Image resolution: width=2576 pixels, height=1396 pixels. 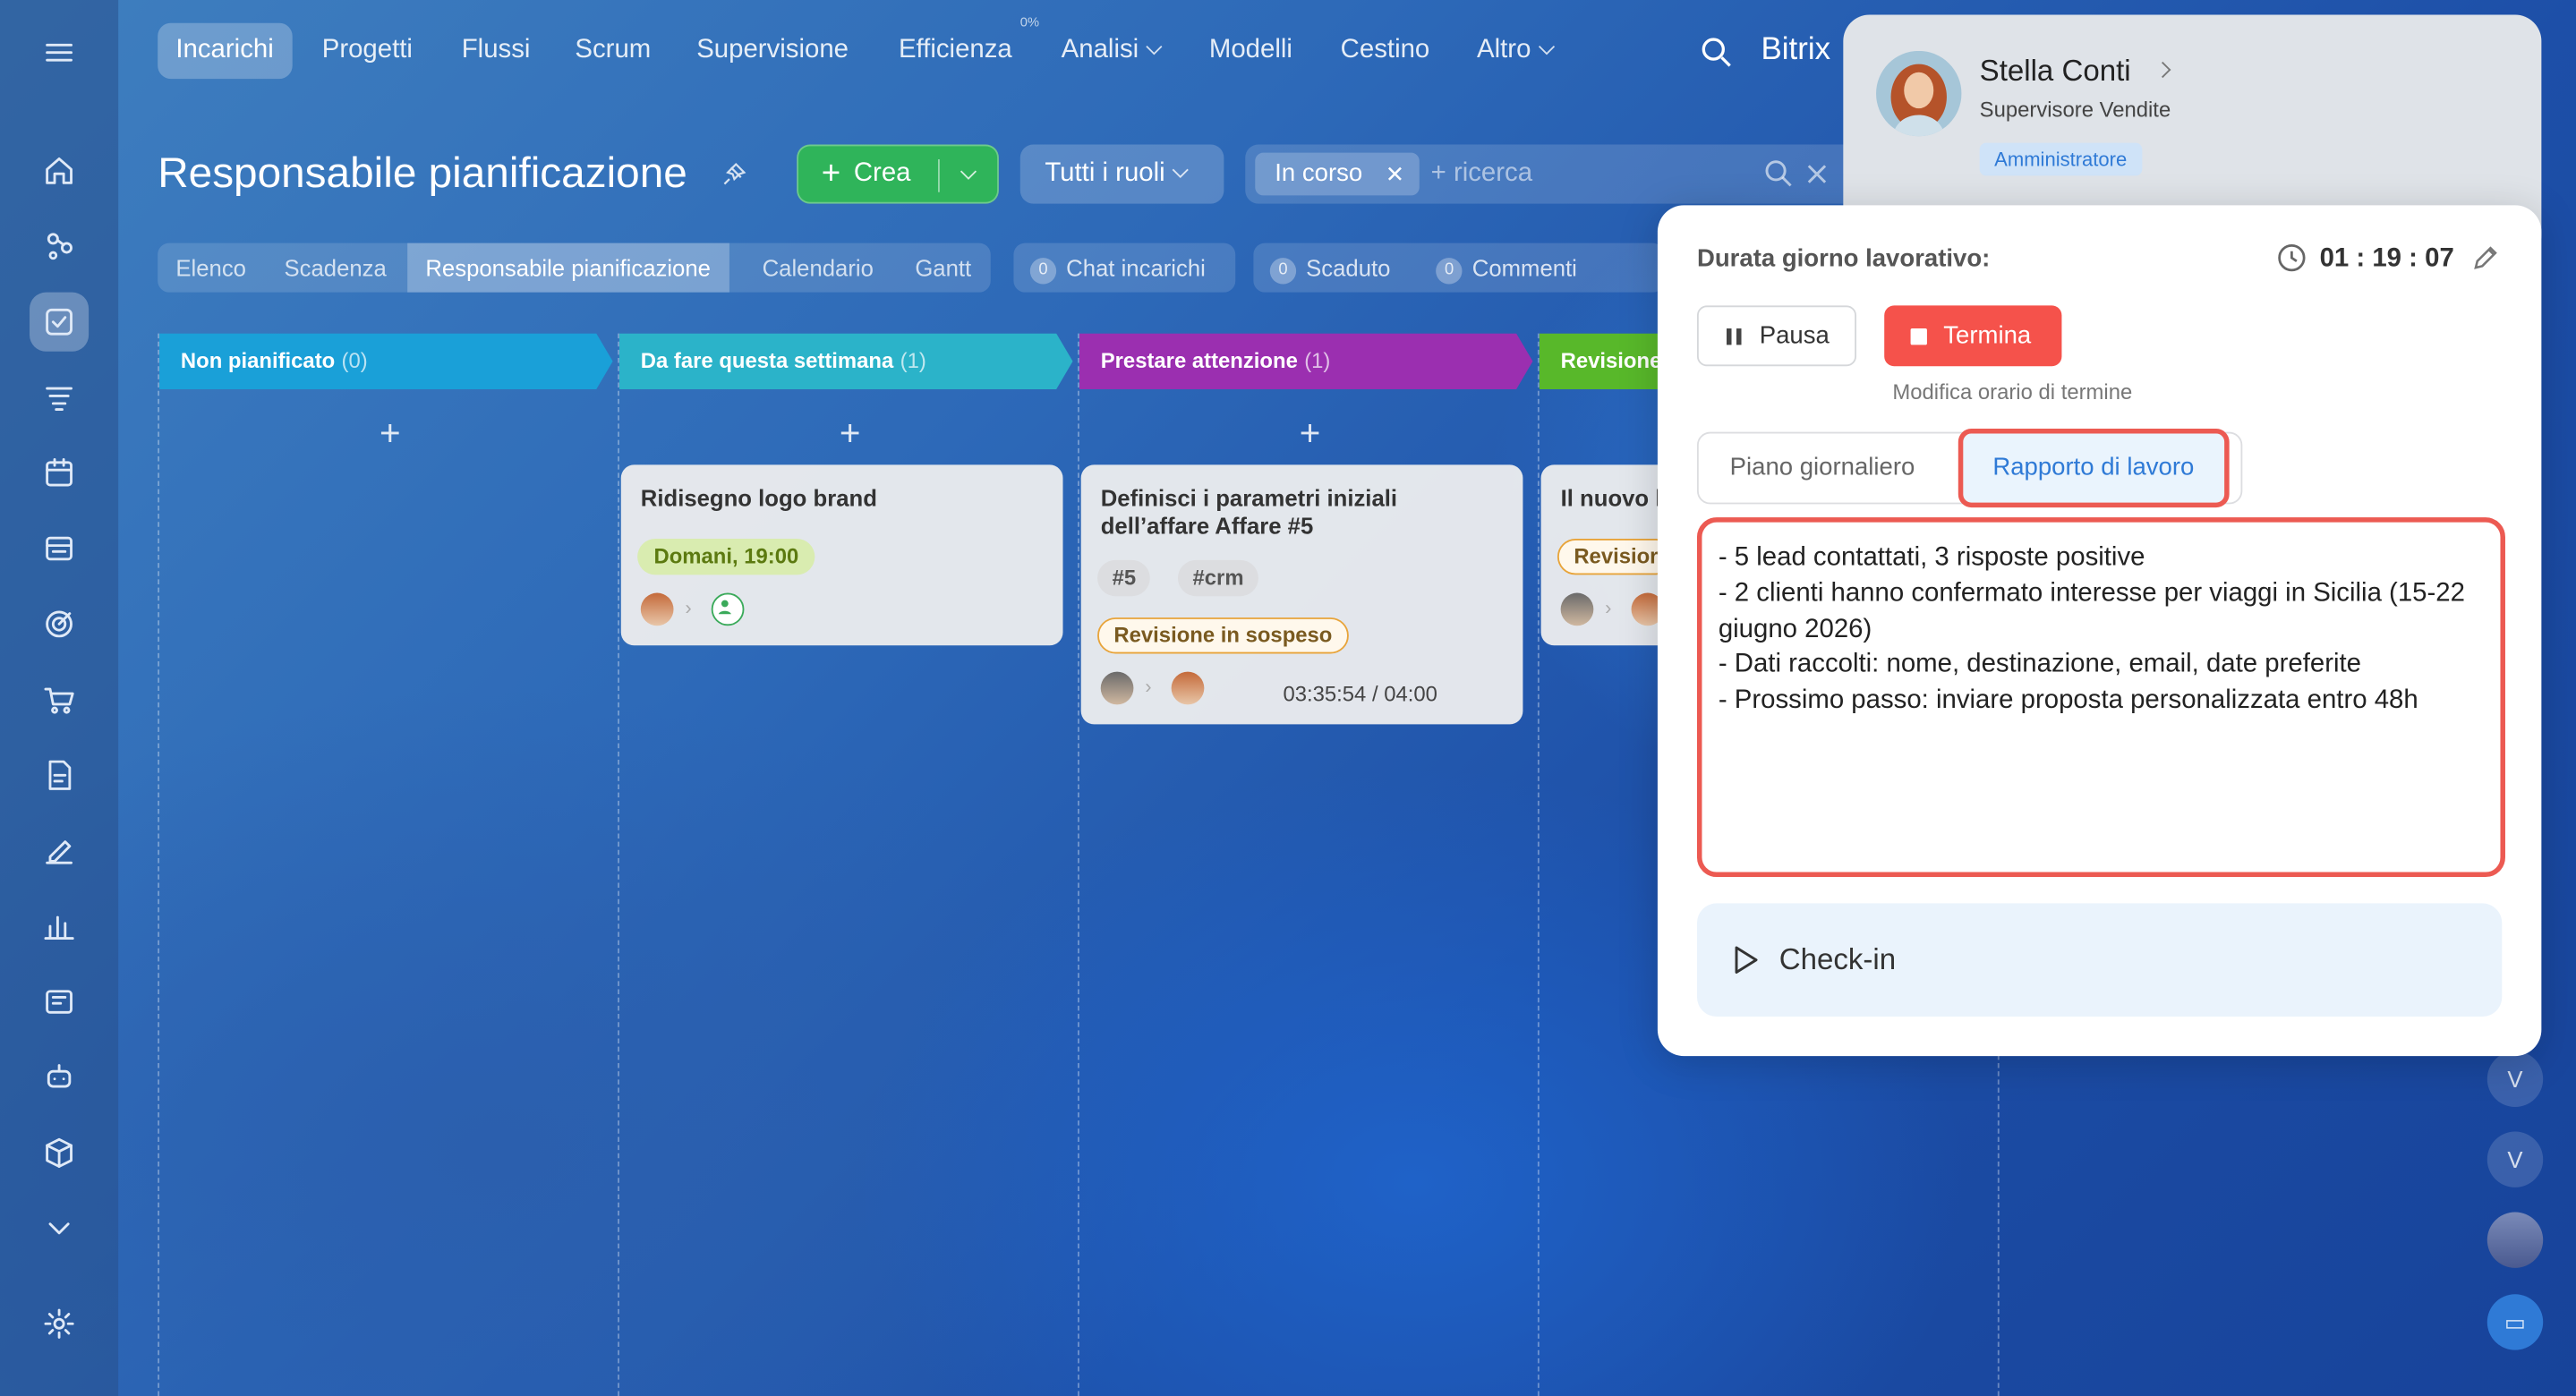 What do you see at coordinates (59, 1077) in the screenshot?
I see `robot-icon` at bounding box center [59, 1077].